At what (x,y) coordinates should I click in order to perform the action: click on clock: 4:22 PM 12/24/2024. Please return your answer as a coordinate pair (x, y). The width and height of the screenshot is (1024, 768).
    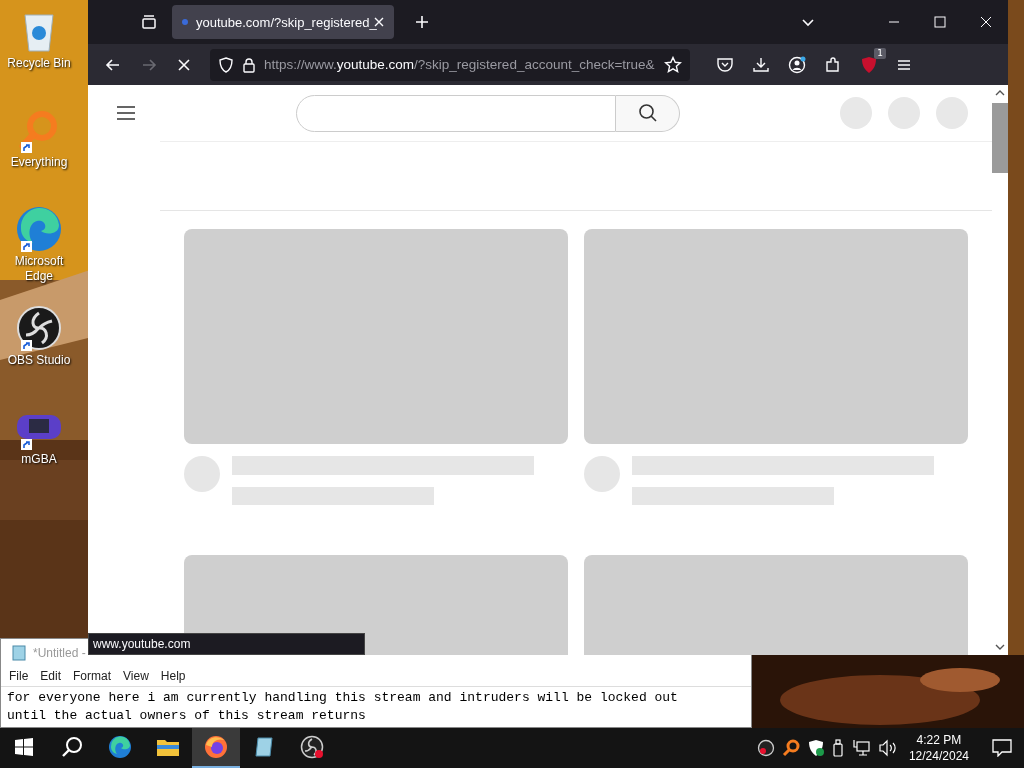
    Looking at the image, I should click on (938, 748).